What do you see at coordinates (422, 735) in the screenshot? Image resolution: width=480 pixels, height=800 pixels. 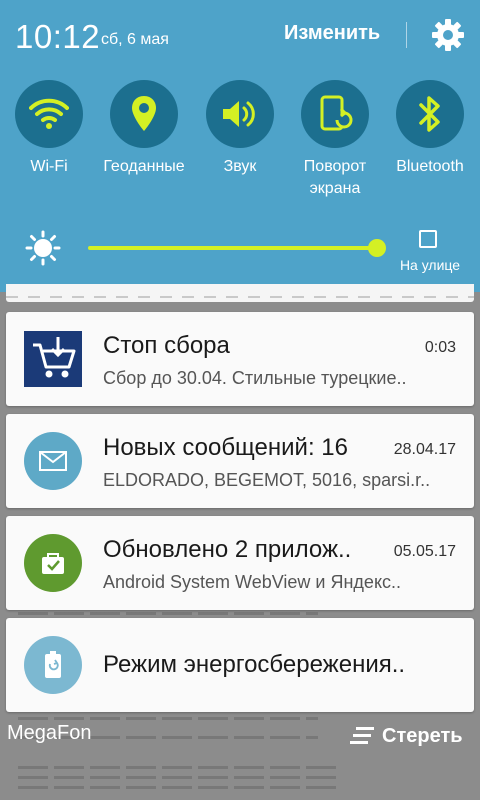 I see `clear-all-label: Стереть` at bounding box center [422, 735].